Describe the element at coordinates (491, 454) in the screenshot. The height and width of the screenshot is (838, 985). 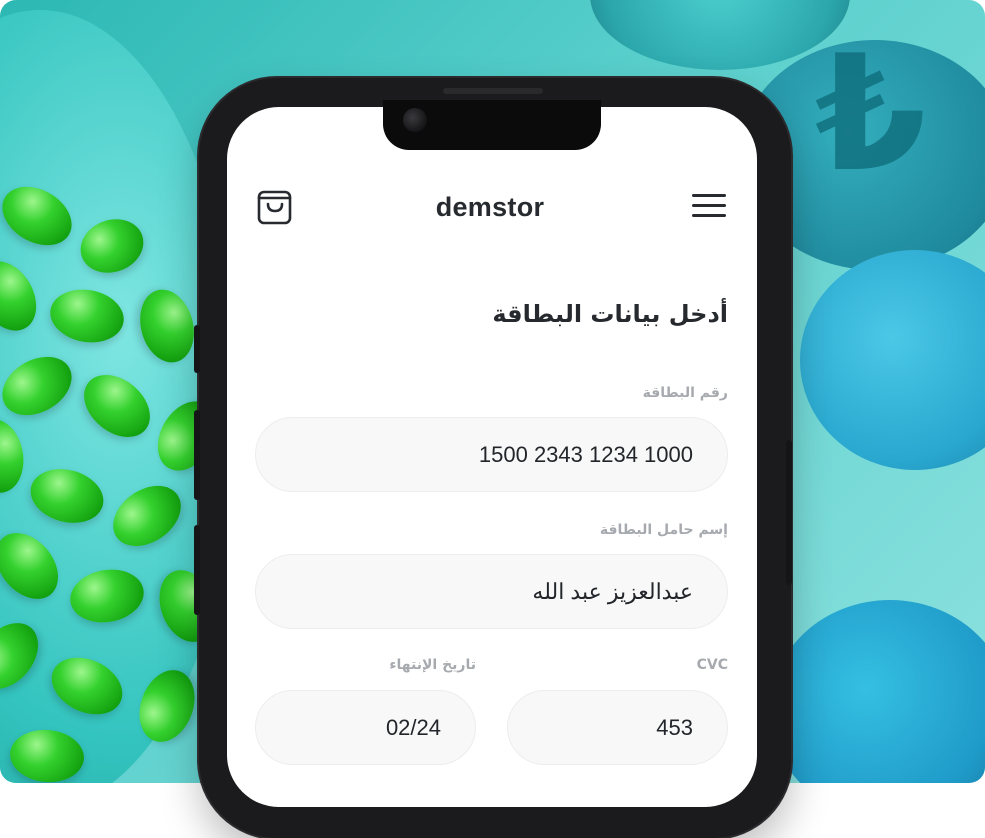
I see `card-number-input: 1500 2343 1234 1000` at that location.